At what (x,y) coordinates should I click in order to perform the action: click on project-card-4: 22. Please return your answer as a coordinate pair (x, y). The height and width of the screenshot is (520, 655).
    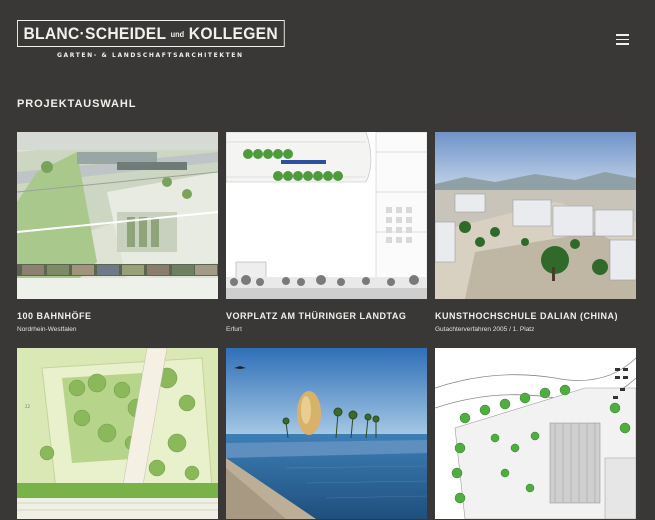
    Looking at the image, I should click on (117, 434).